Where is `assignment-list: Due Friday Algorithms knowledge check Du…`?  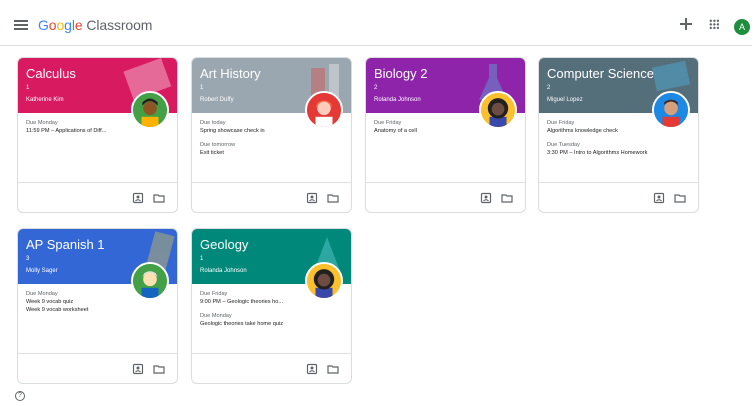
assignment-list: Due Friday Algorithms knowledge check Du… is located at coordinates (601, 138).